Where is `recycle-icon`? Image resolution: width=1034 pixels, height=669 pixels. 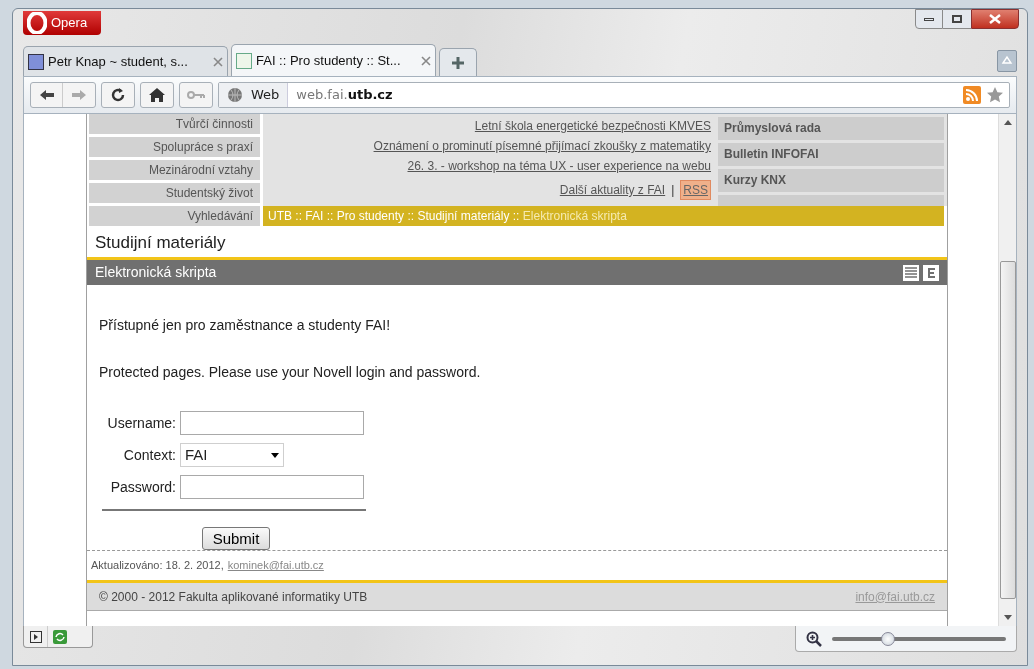
recycle-icon is located at coordinates (1007, 61).